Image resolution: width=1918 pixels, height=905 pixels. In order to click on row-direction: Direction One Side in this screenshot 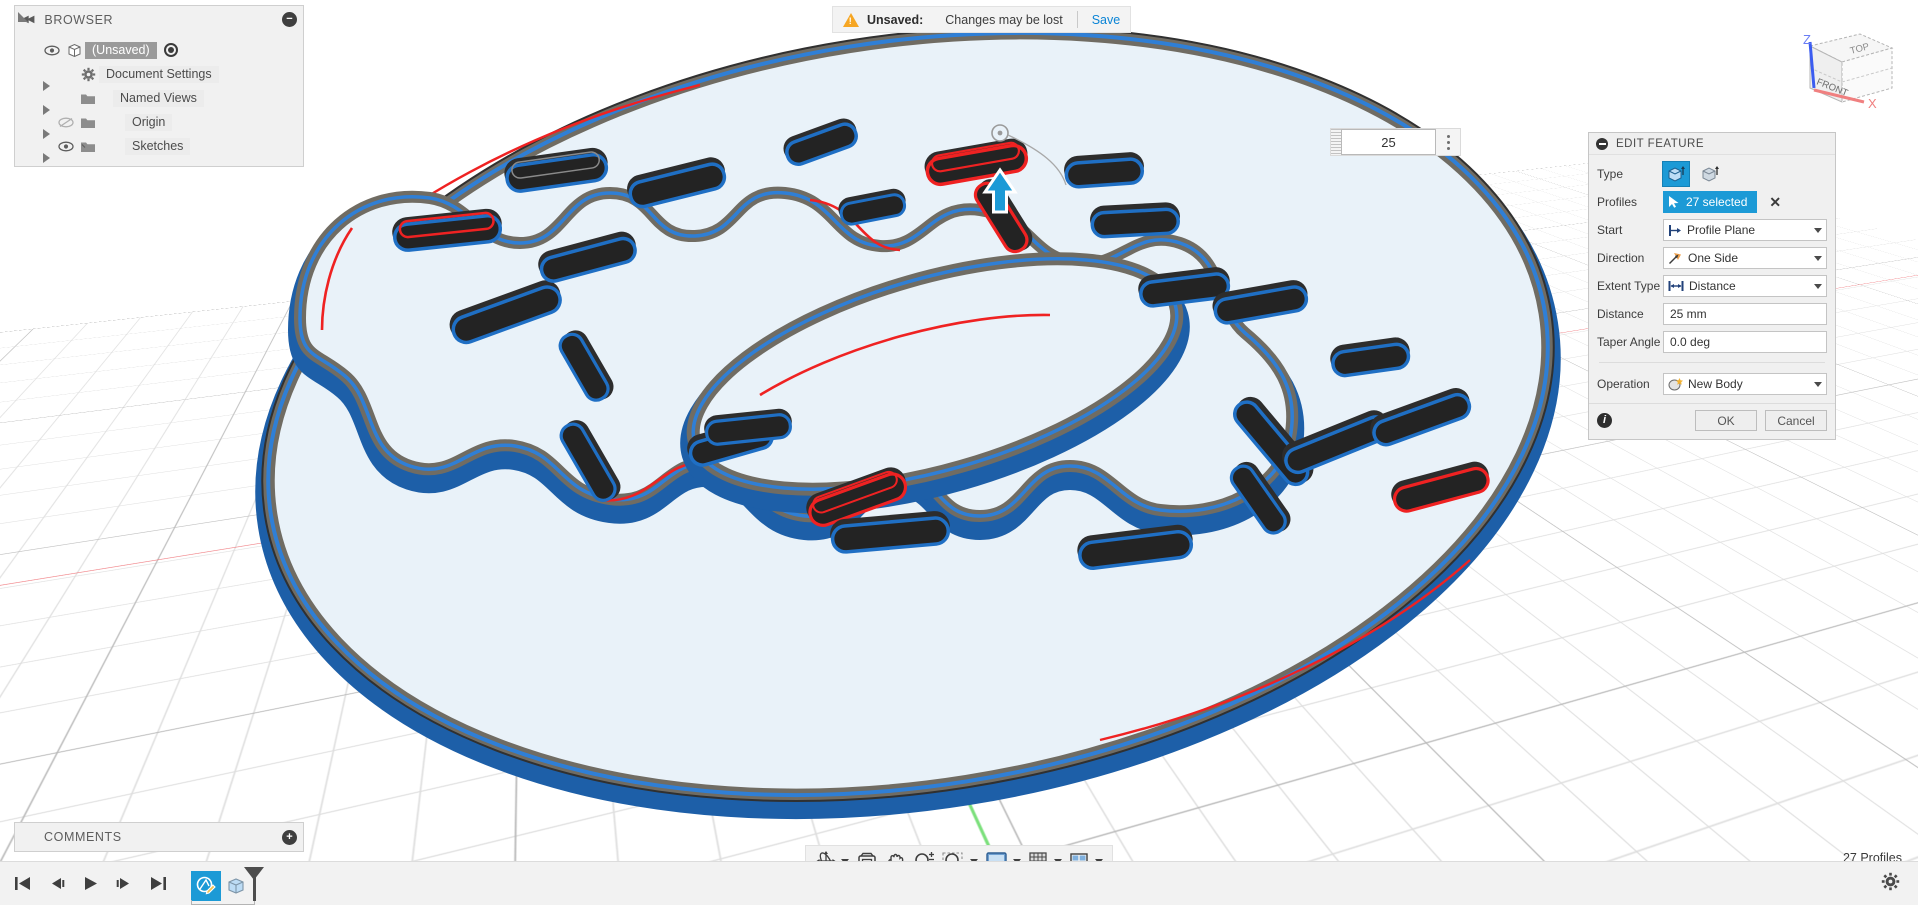, I will do `click(1712, 258)`.